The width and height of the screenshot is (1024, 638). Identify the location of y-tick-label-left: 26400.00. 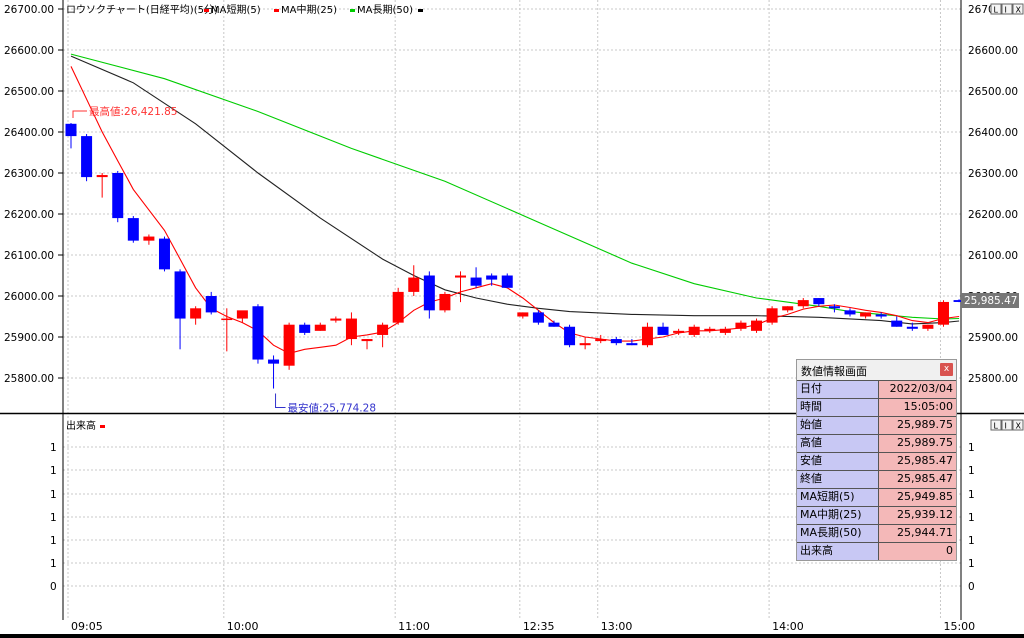
(29, 133).